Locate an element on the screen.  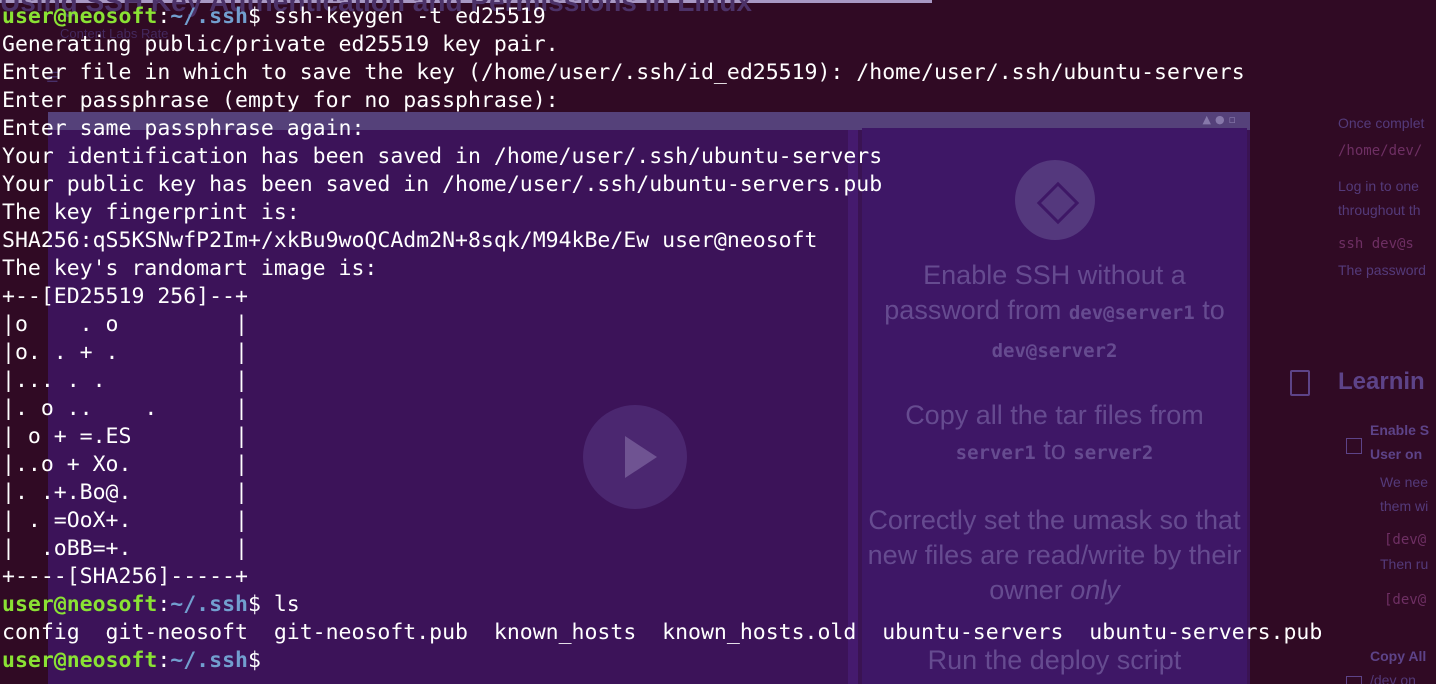
output-line: +--[ED25519 256]--+ is located at coordinates (125, 296).